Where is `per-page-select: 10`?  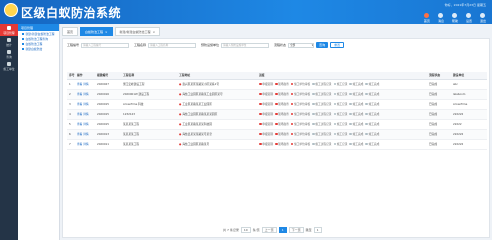
per-page-select: 10 is located at coordinates (245, 230).